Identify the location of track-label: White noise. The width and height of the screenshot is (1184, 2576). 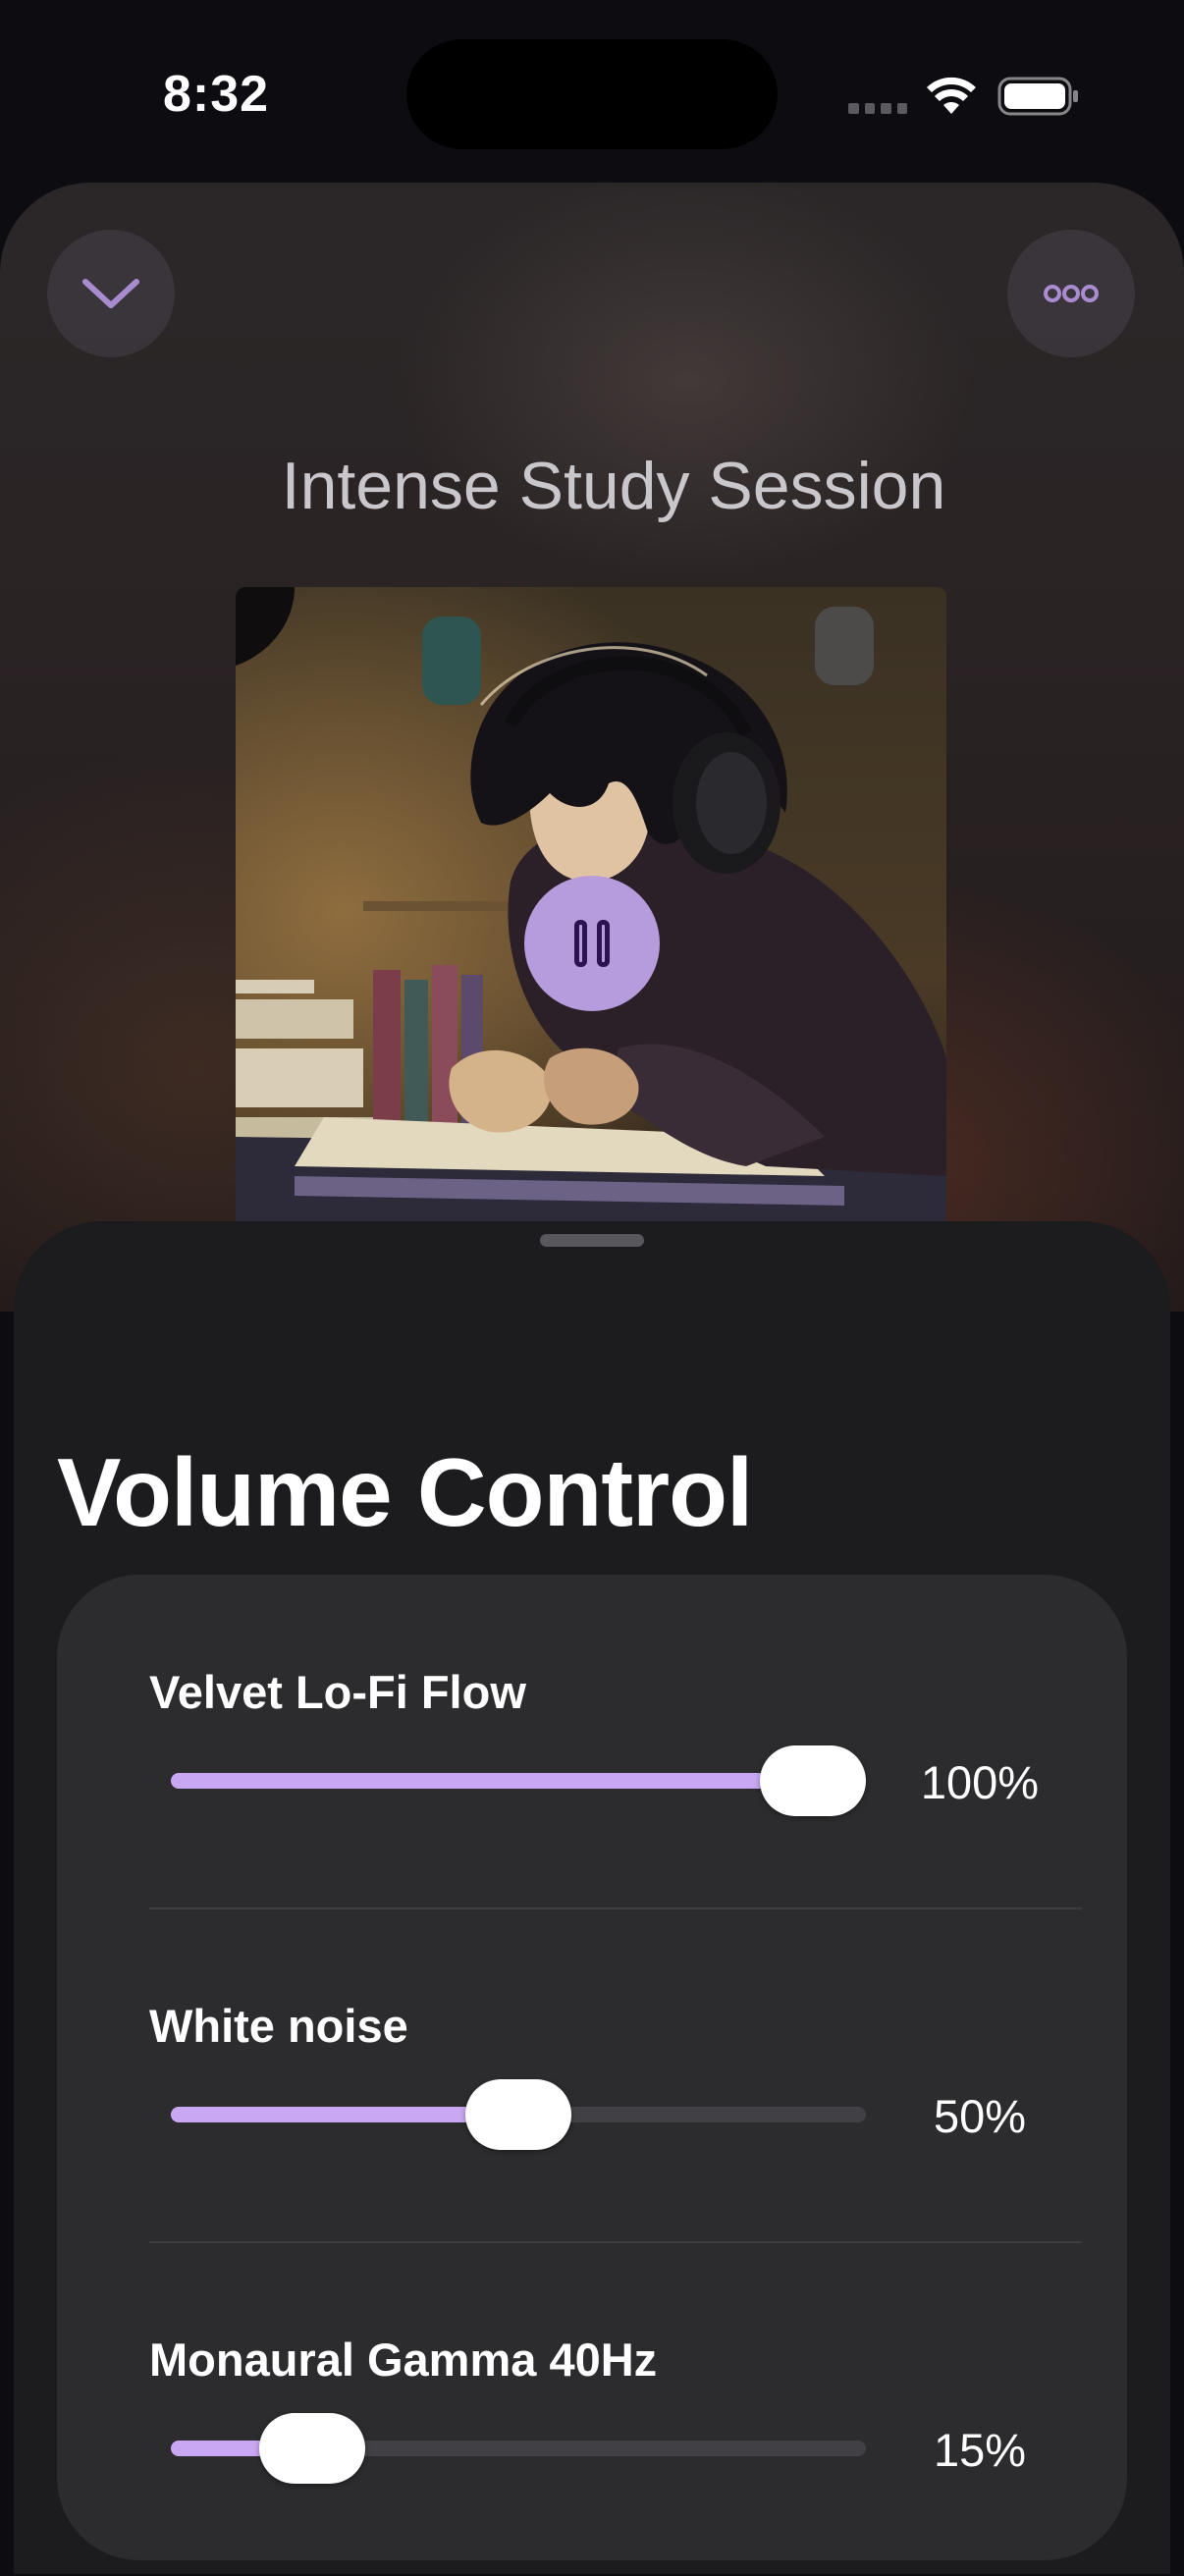
(278, 2026).